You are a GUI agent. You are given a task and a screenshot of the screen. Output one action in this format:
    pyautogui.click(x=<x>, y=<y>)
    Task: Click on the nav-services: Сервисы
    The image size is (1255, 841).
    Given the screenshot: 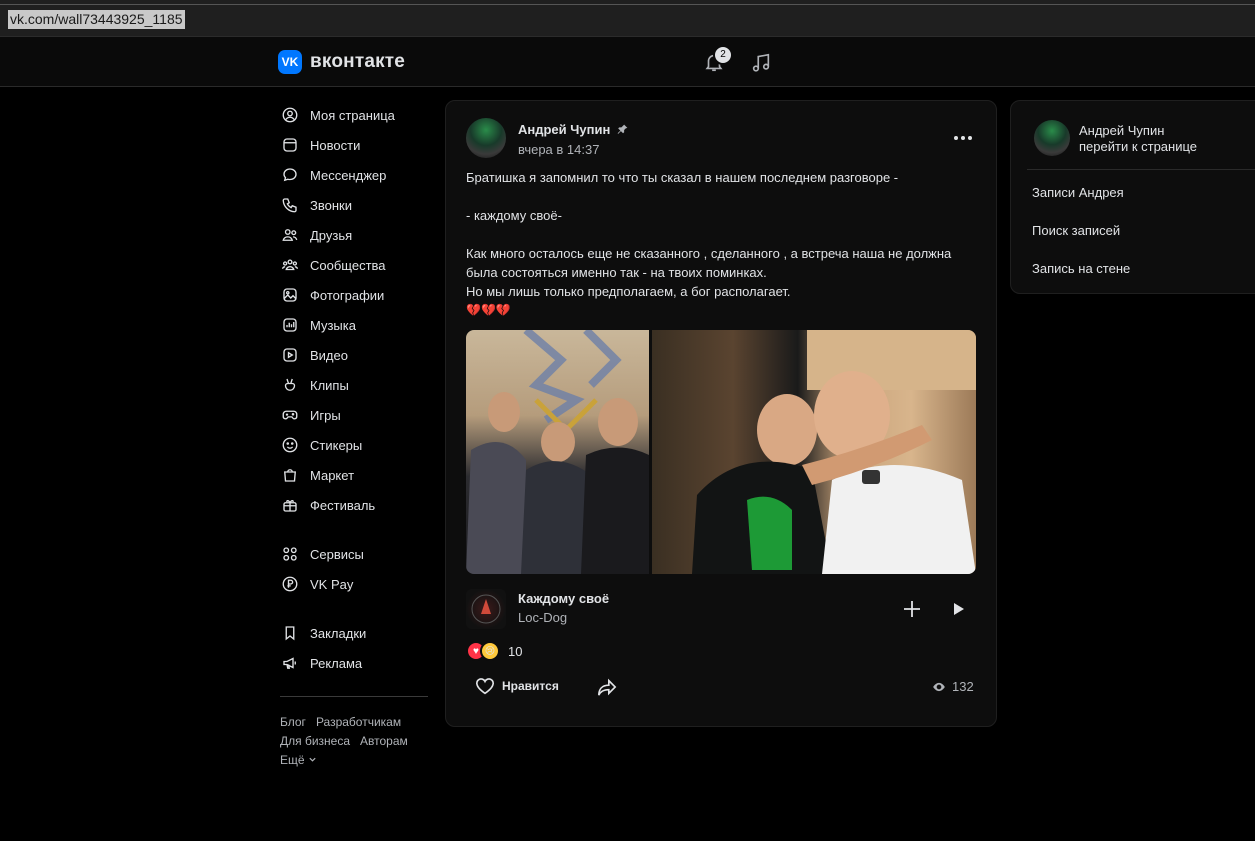 What is the action you would take?
    pyautogui.click(x=355, y=554)
    